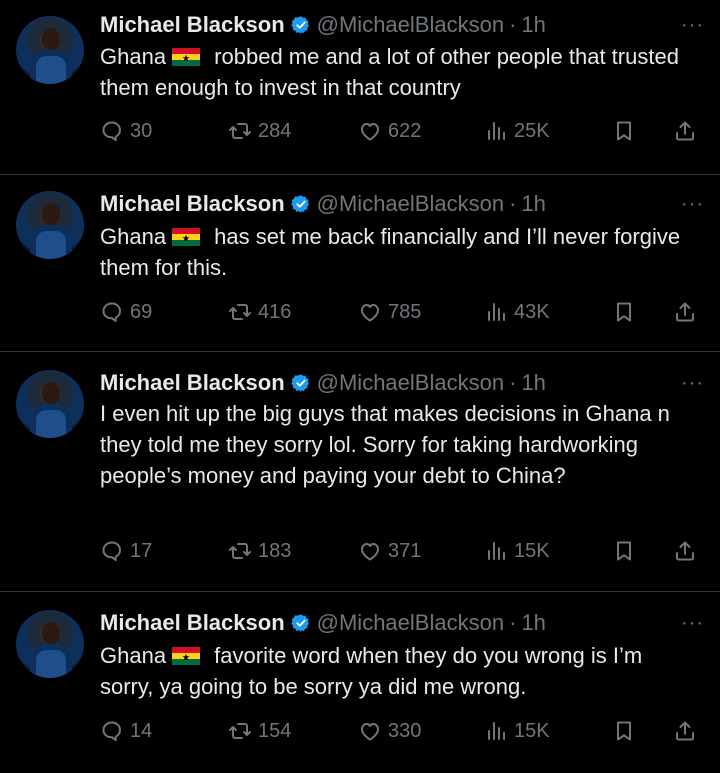 This screenshot has height=773, width=720. I want to click on reply-icon, so click(112, 131).